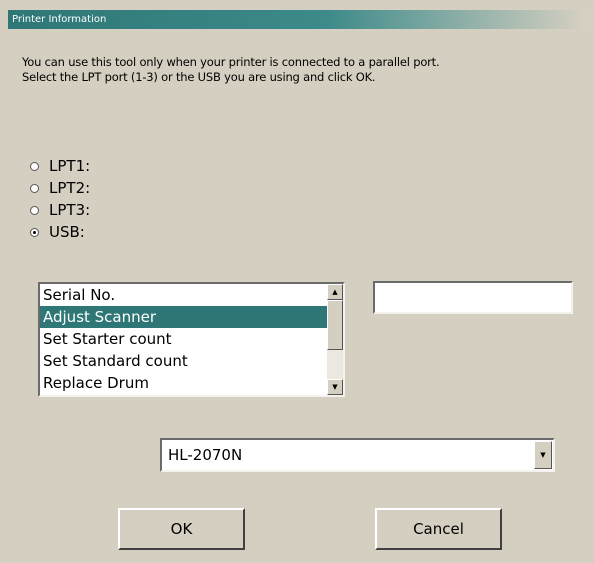  Describe the element at coordinates (67, 232) in the screenshot. I see `radio-label-usb: USB:` at that location.